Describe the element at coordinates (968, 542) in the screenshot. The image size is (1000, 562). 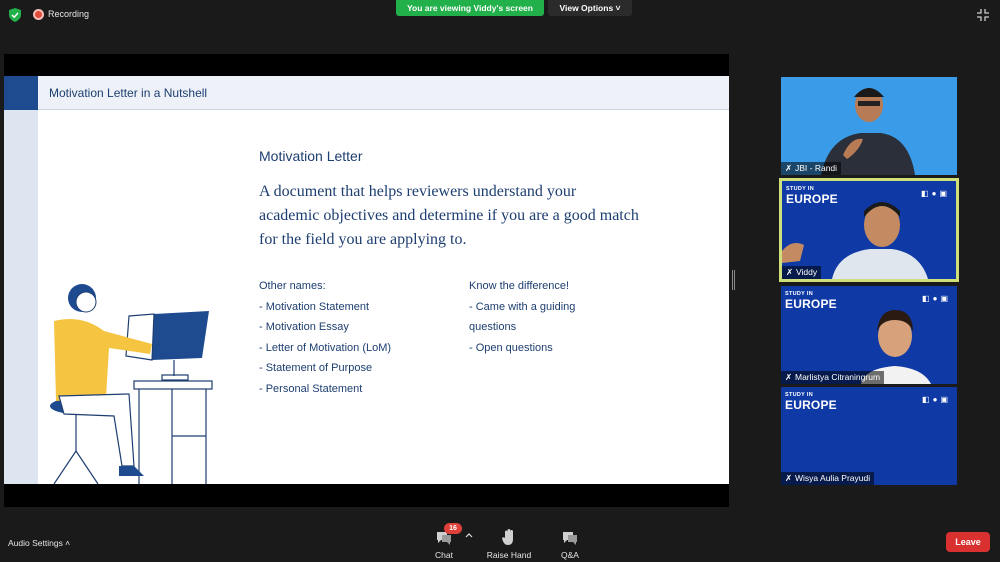
I see `leave-button: Leave` at that location.